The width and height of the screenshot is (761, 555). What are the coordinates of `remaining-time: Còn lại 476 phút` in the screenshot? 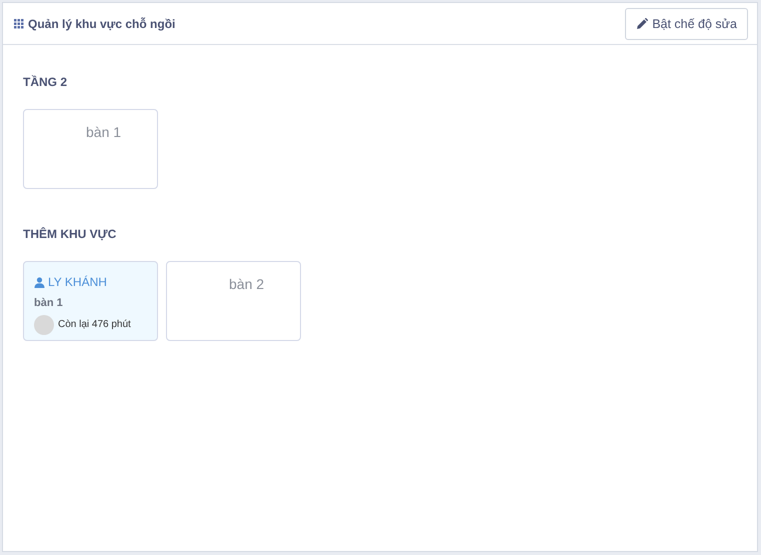 It's located at (94, 325).